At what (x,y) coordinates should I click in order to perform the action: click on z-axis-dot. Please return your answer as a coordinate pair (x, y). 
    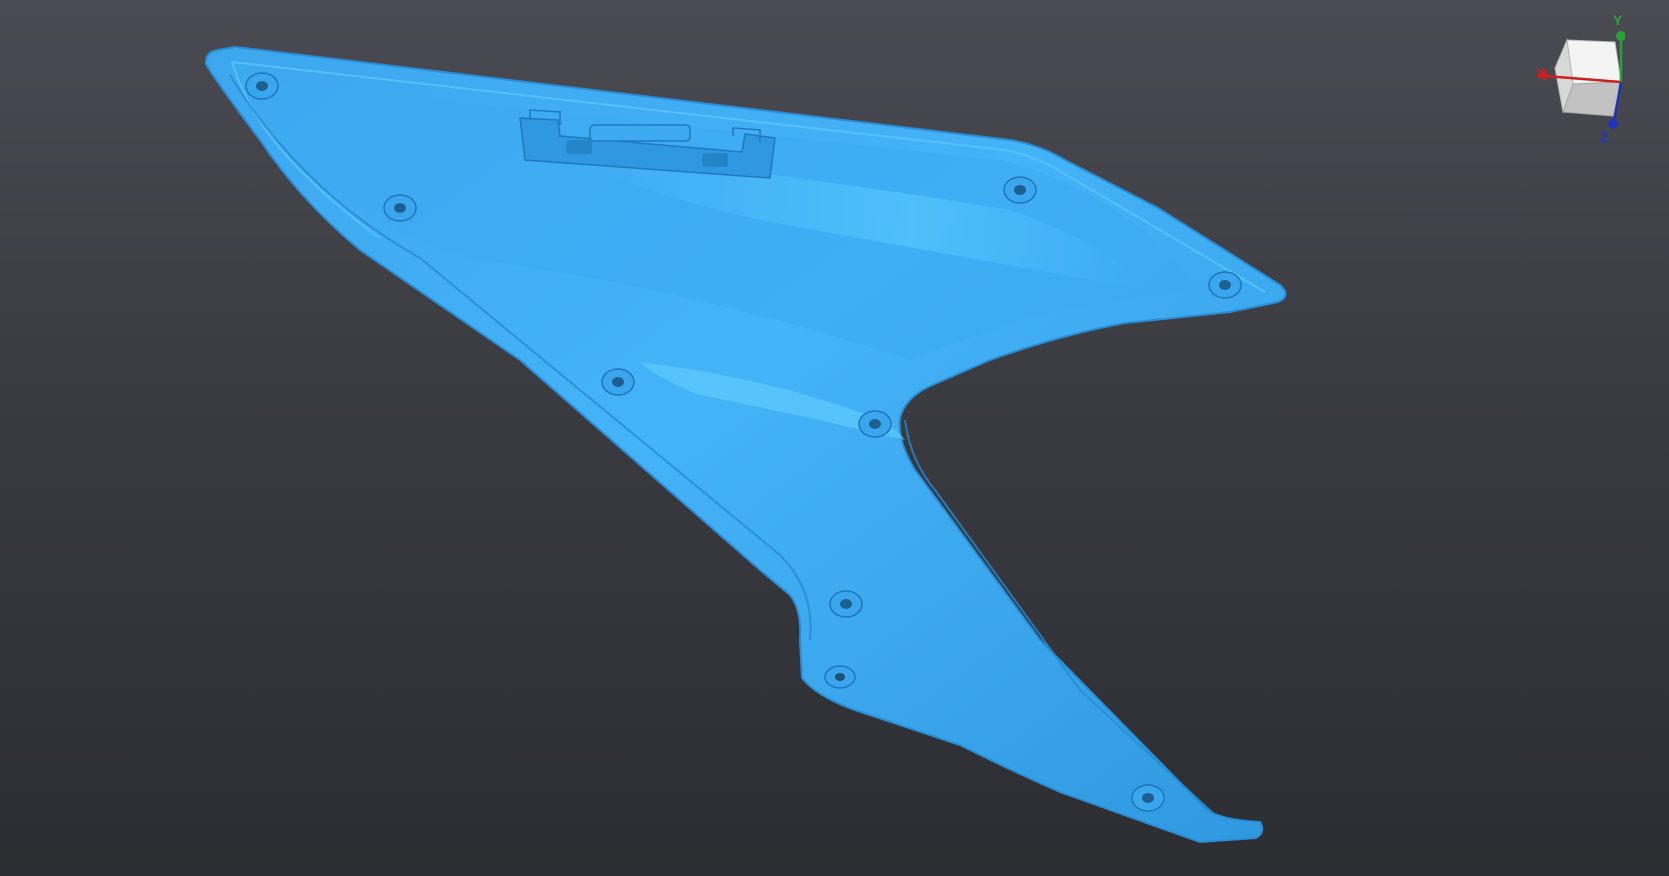
    Looking at the image, I should click on (1613, 124).